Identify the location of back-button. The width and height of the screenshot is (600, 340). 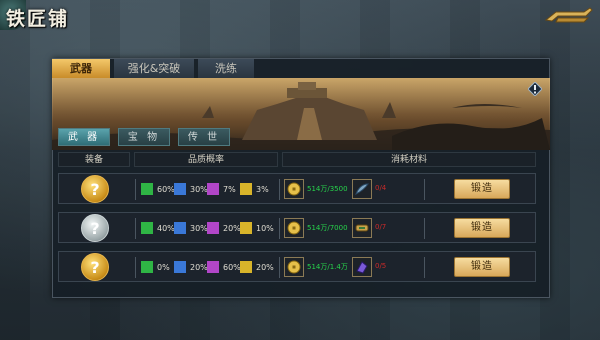
(569, 16).